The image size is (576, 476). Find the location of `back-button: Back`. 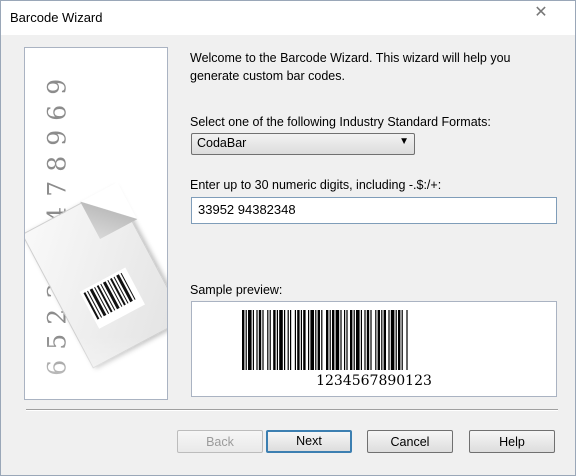

back-button: Back is located at coordinates (220, 441).